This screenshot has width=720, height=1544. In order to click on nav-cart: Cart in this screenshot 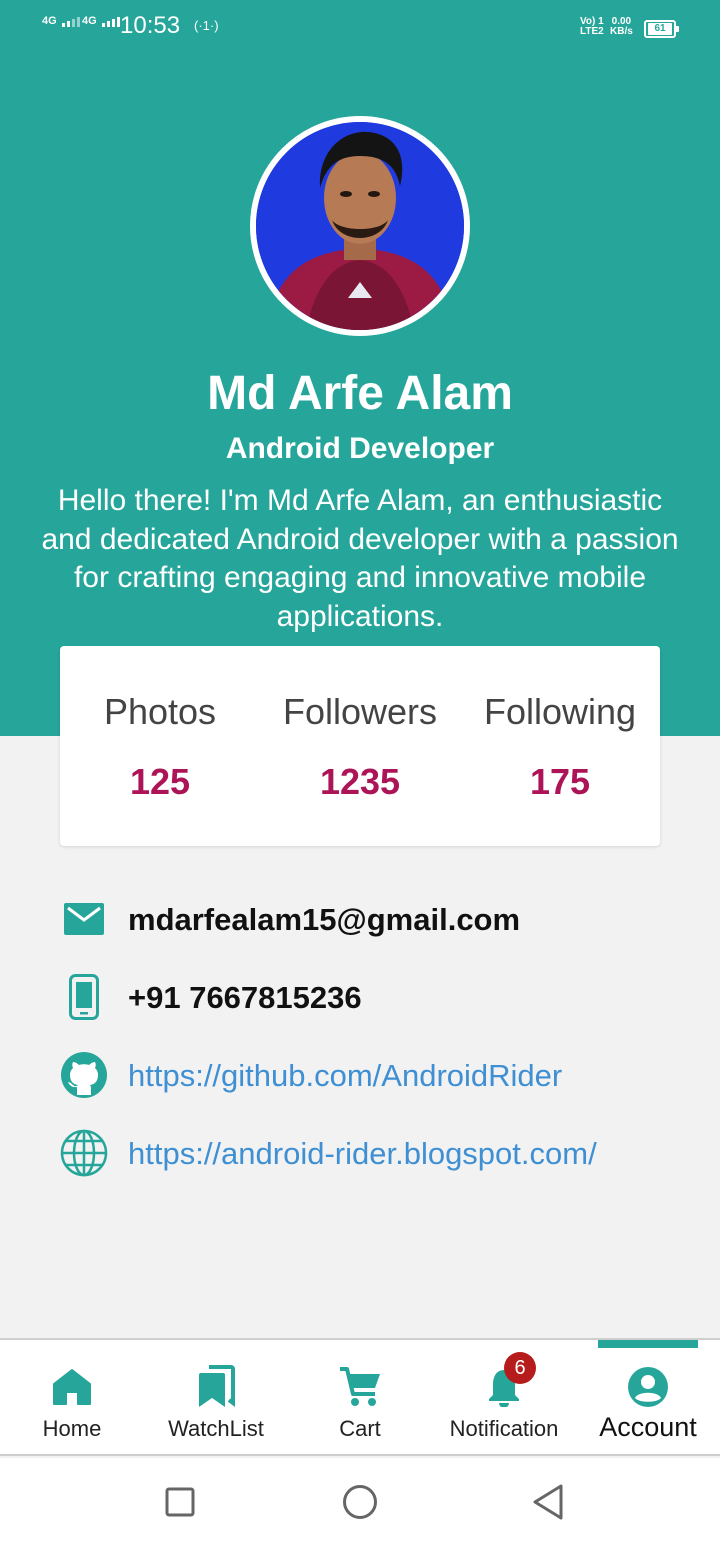, I will do `click(360, 1398)`.